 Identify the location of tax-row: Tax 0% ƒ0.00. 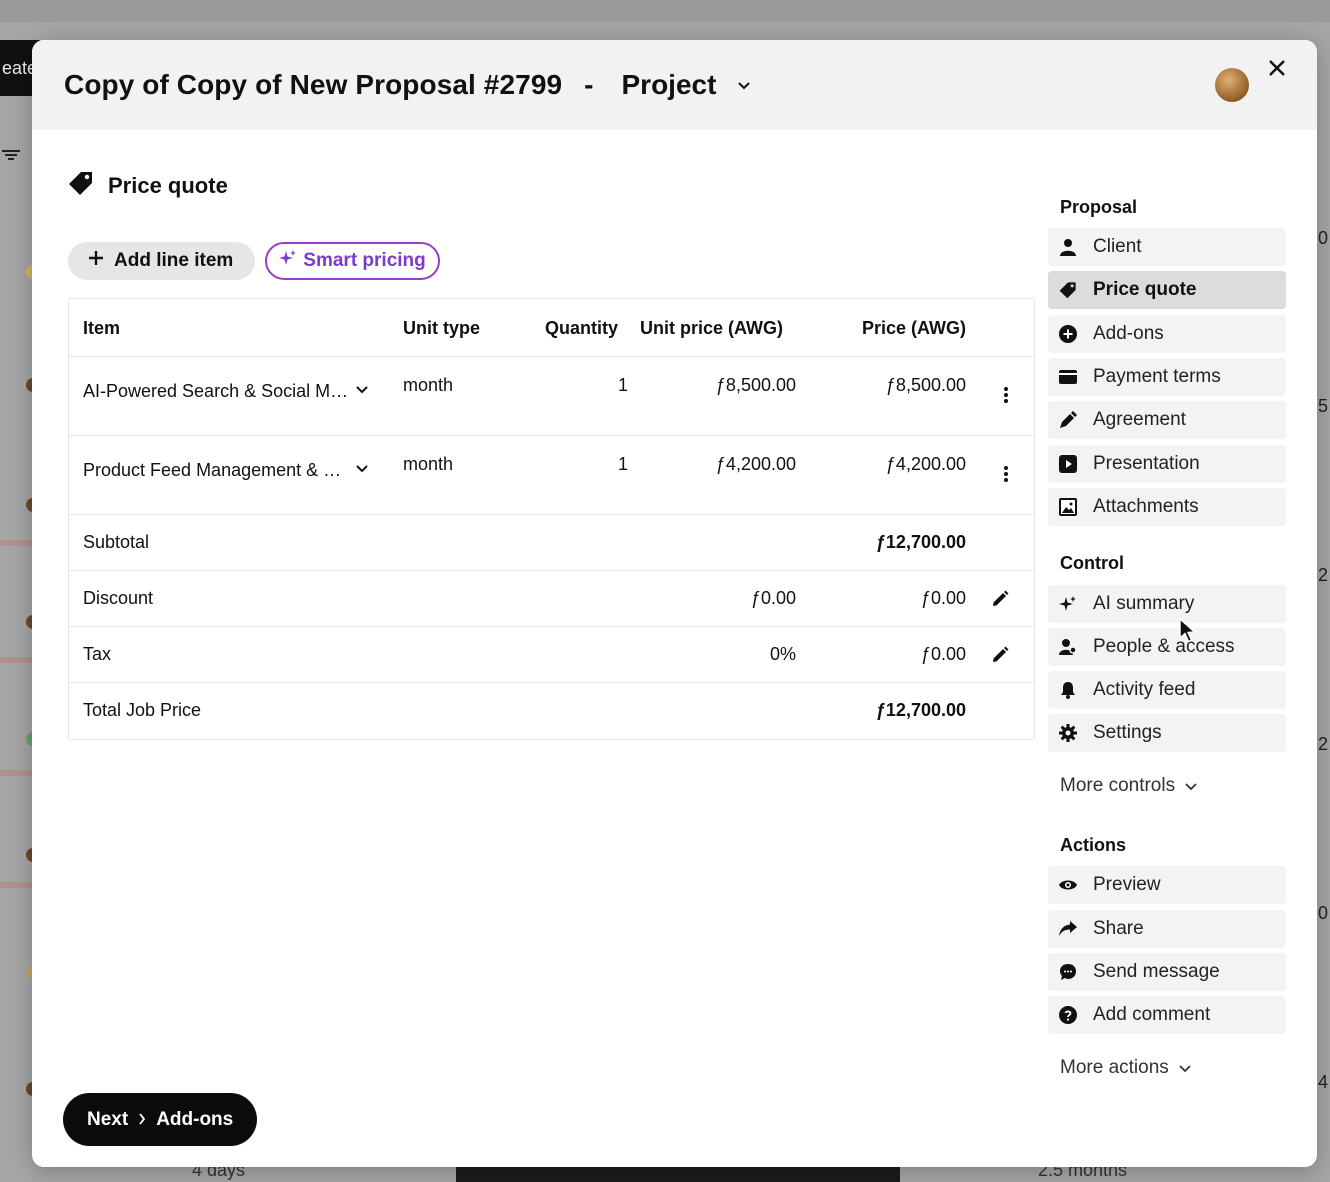
(551, 655).